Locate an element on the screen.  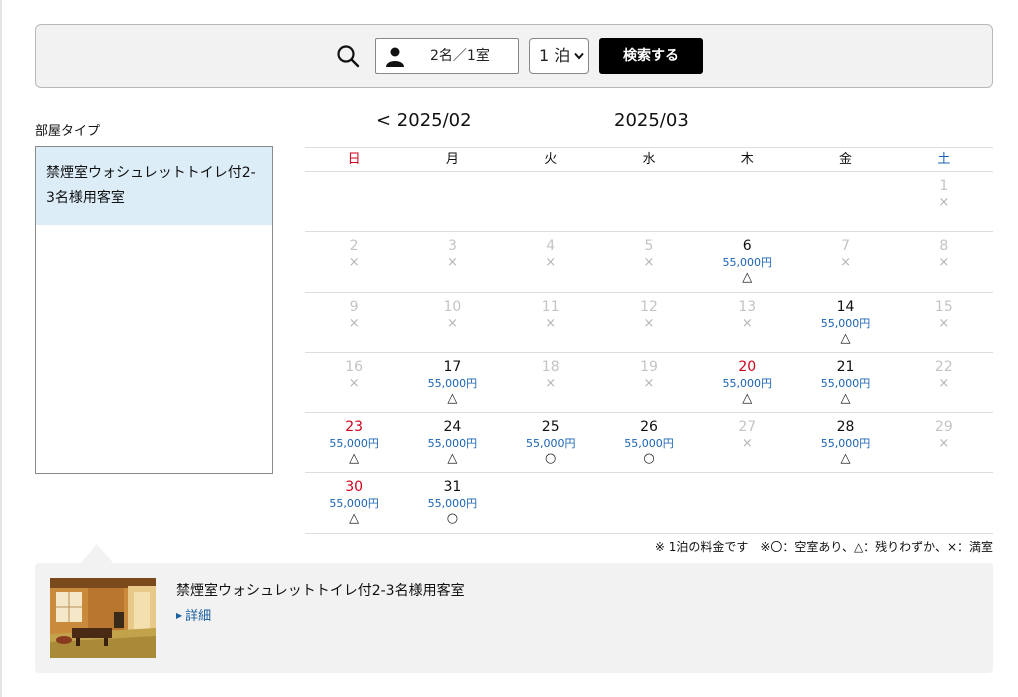
weekday-sun: 日 is located at coordinates (354, 159).